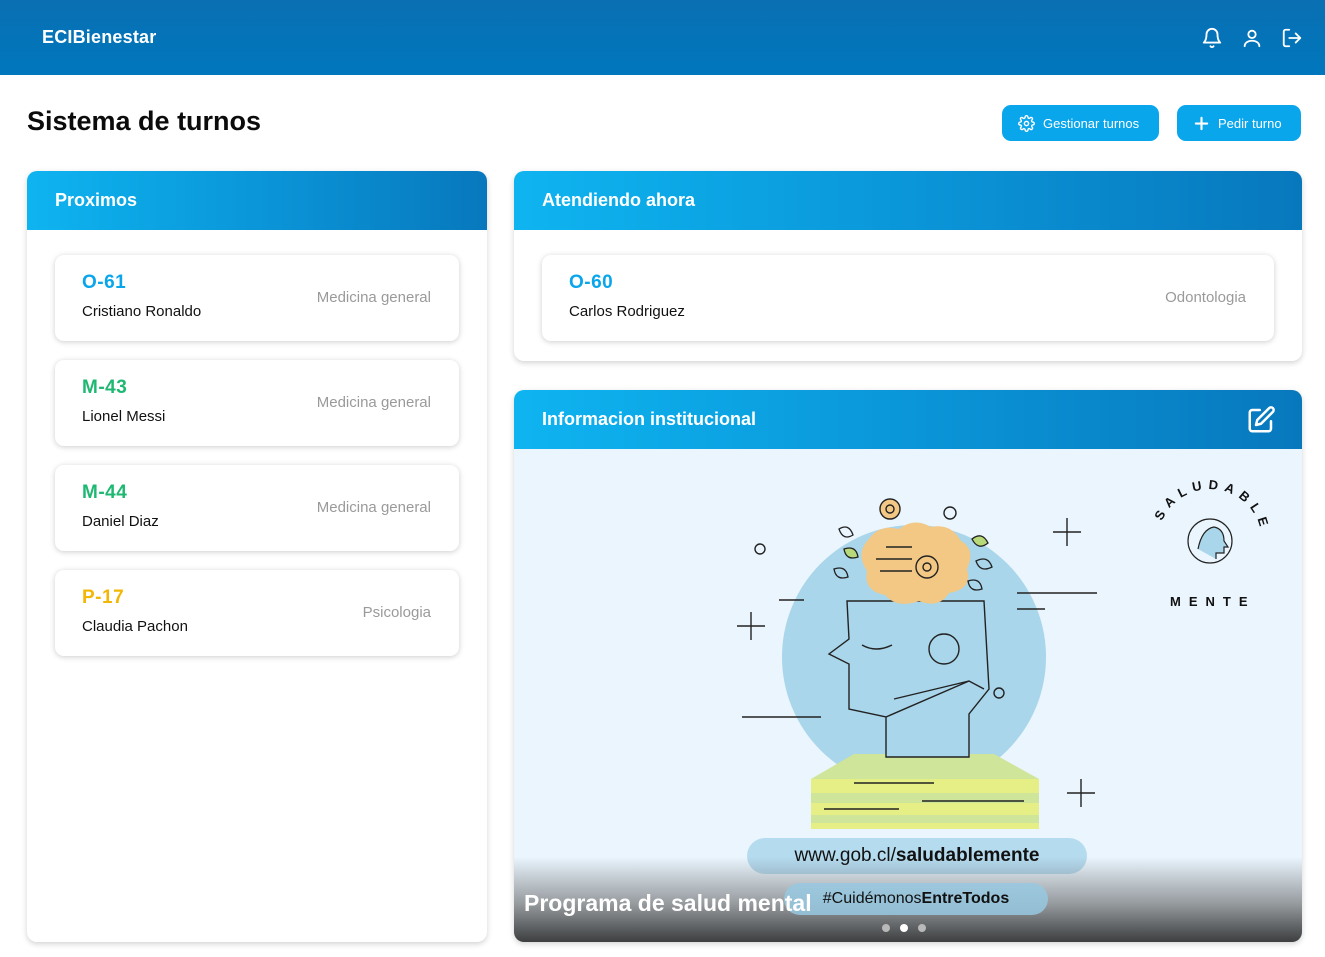 Image resolution: width=1325 pixels, height=957 pixels. Describe the element at coordinates (99, 37) in the screenshot. I see `app-brand: ECIBienestar` at that location.